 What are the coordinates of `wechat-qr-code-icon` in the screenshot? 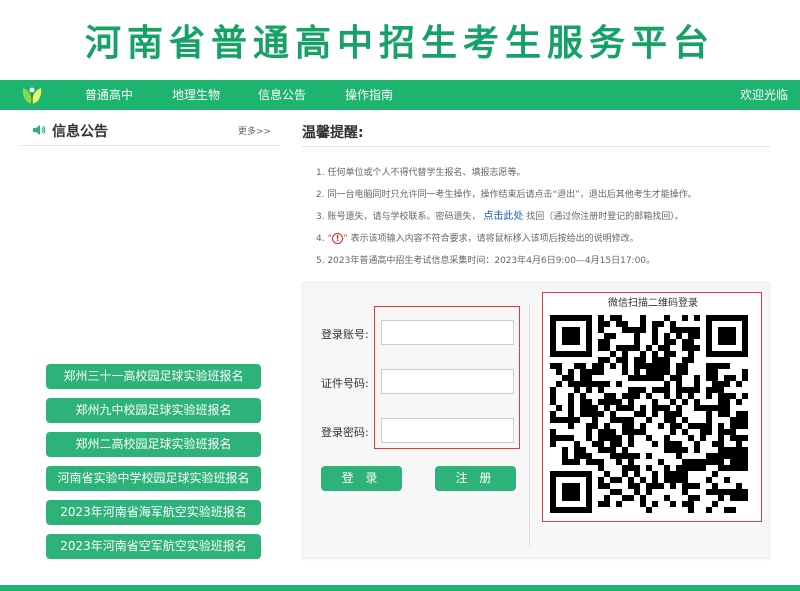 It's located at (649, 414).